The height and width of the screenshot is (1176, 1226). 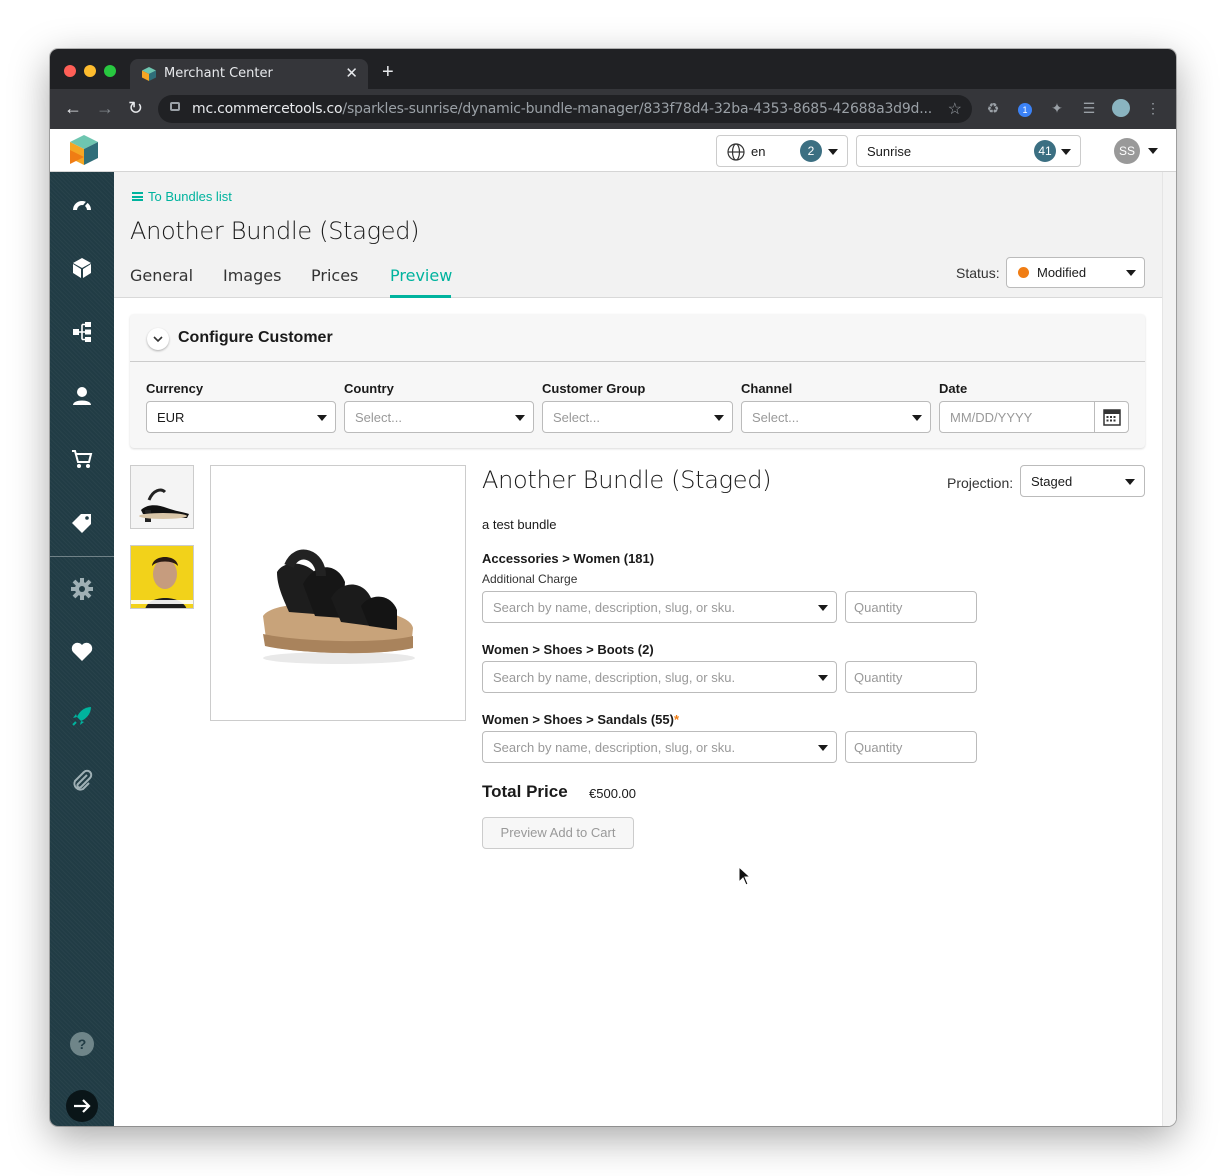 I want to click on discounts-icon, so click(x=82, y=523).